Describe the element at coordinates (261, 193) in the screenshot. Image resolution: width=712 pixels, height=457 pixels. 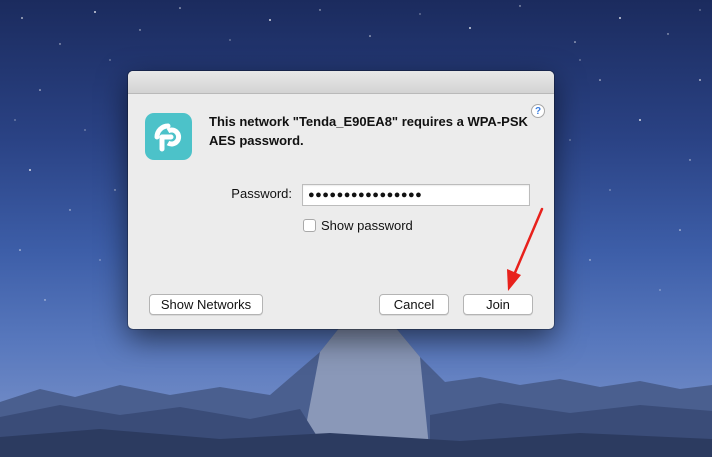
I see `password-label: Password:` at that location.